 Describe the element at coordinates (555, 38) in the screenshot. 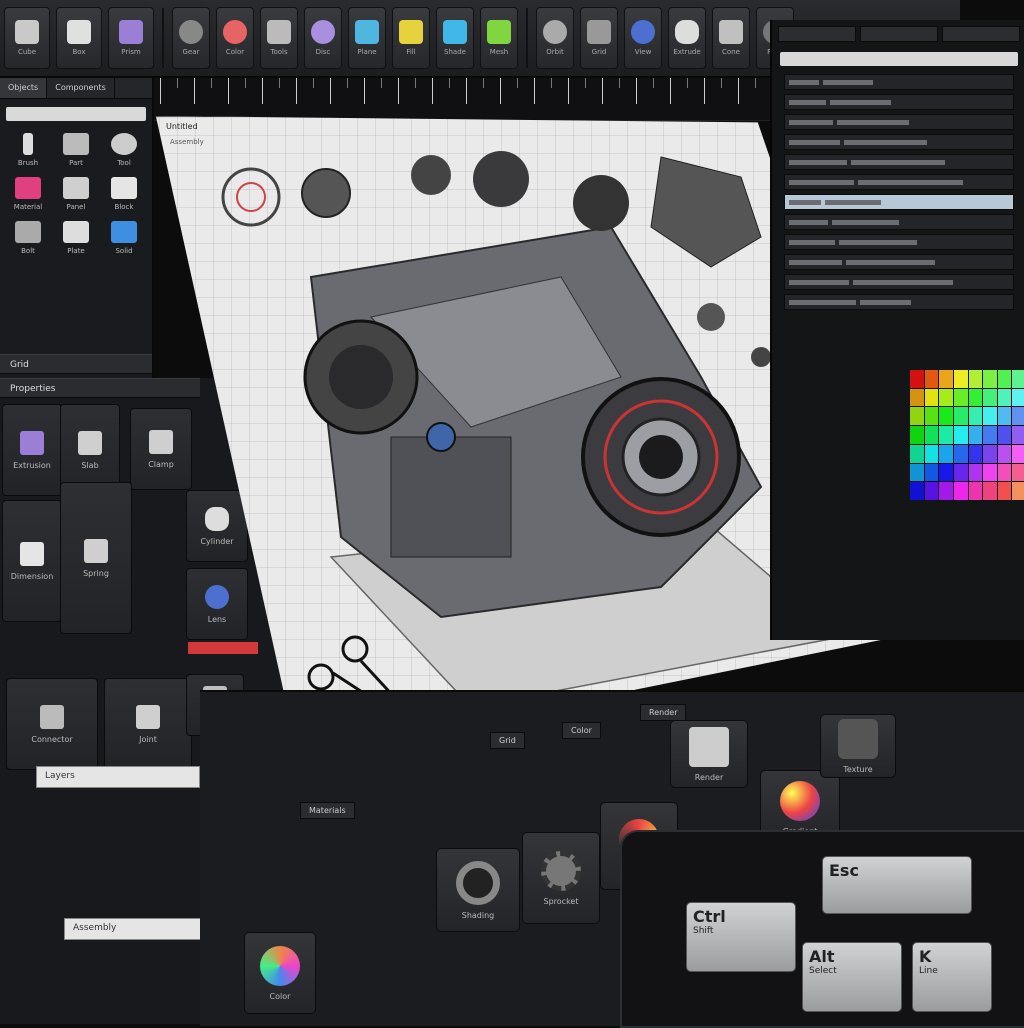

I see `toolbar-button-orbit: Orbit` at that location.